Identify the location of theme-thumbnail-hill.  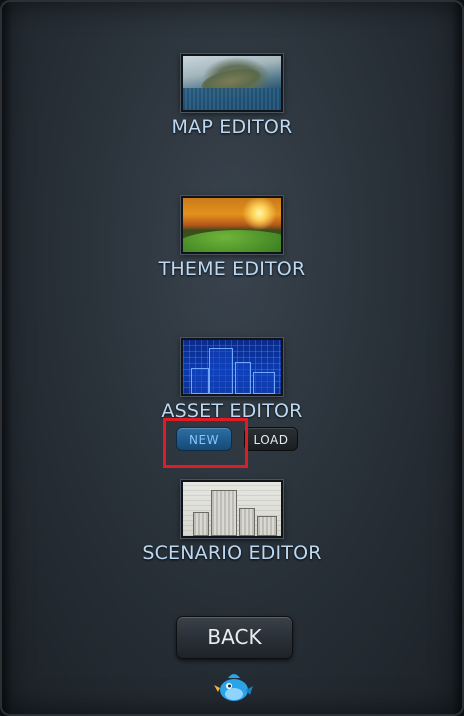
(232, 241).